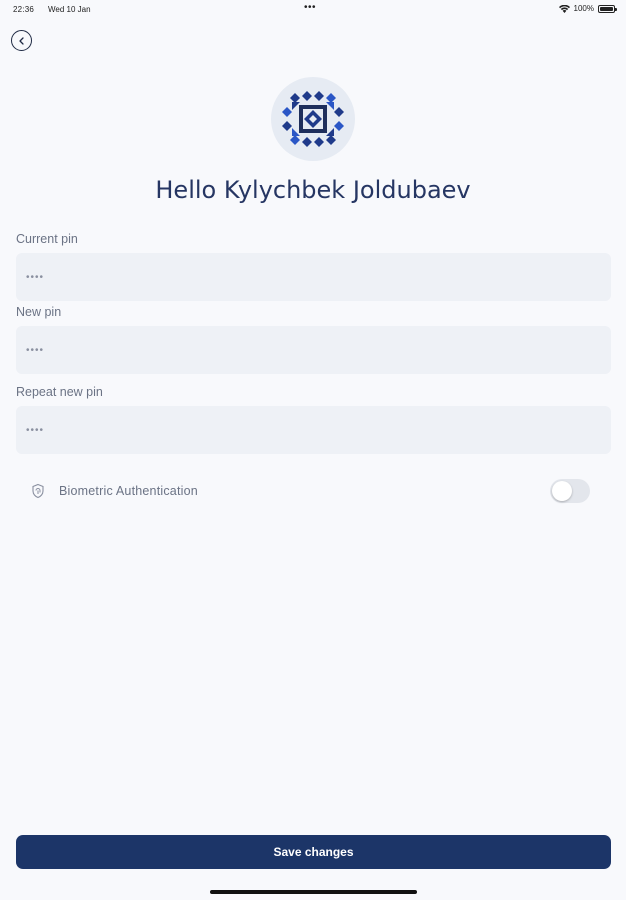  Describe the element at coordinates (310, 7) in the screenshot. I see `multitasking-dots: •••` at that location.